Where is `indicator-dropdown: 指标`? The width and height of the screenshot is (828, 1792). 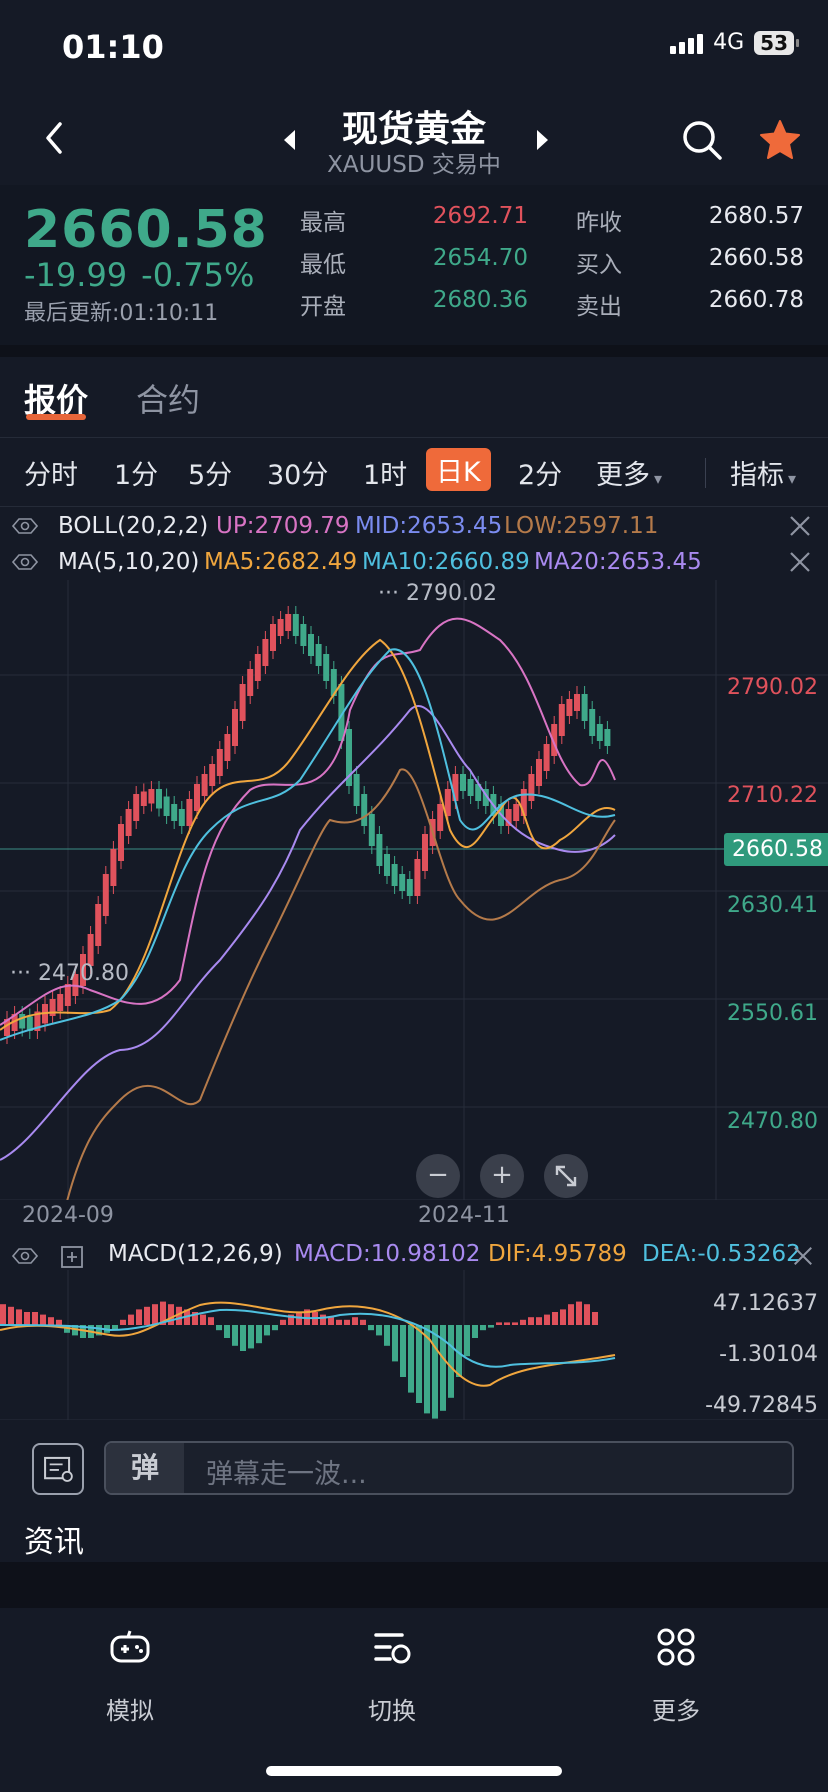 indicator-dropdown: 指标 is located at coordinates (763, 472).